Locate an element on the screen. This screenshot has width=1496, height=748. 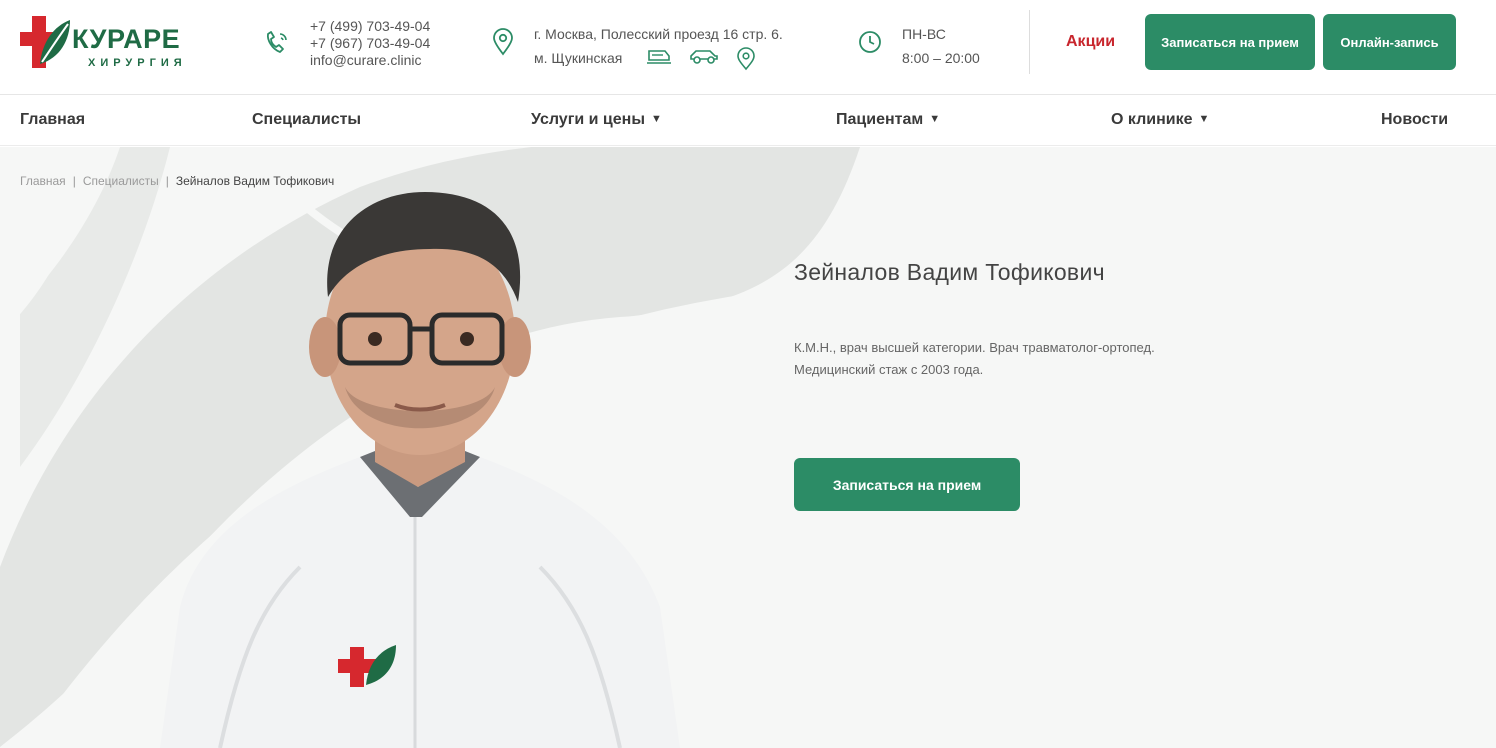
nav-label: Главная is located at coordinates (53, 119).